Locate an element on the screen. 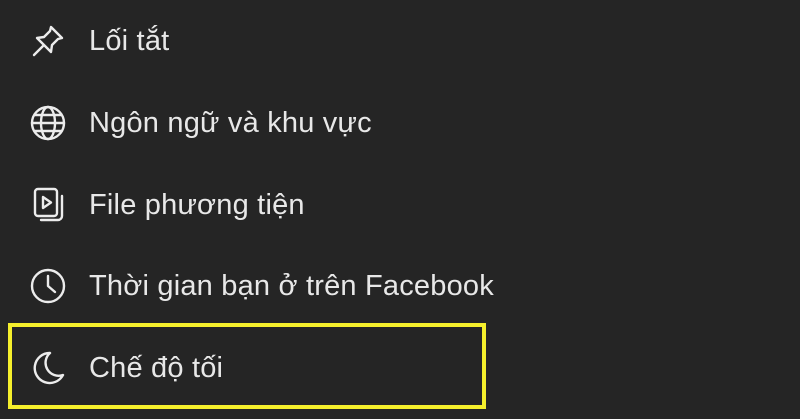 The width and height of the screenshot is (800, 419). menu-item-label: File phương tiện is located at coordinates (197, 204).